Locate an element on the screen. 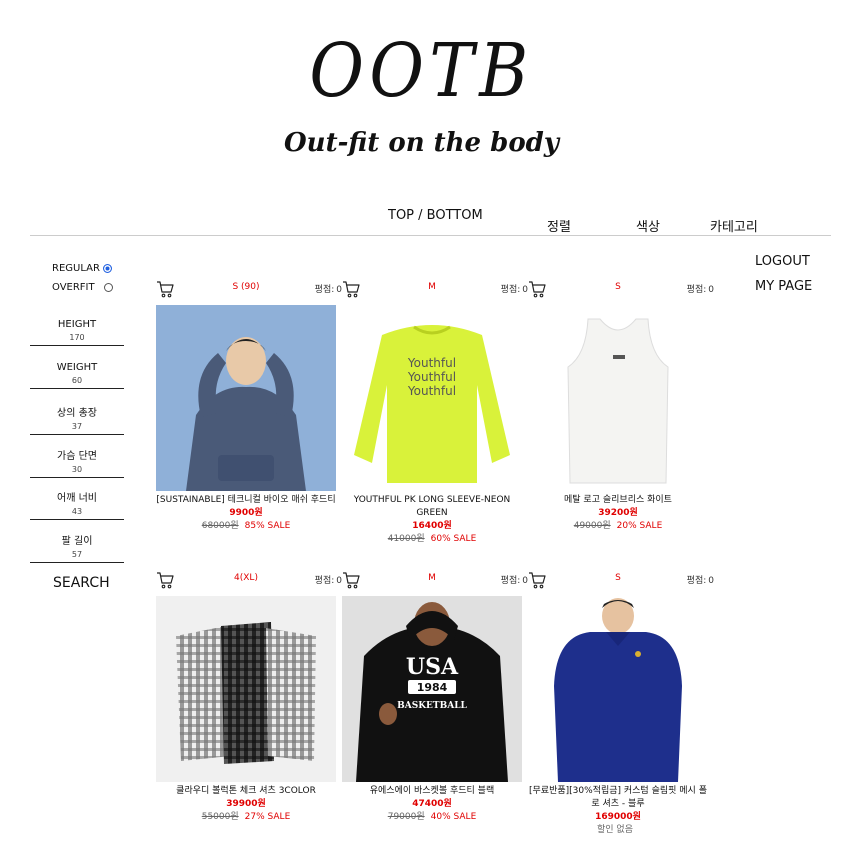 The image size is (843, 844). product-original-price: 할인 없음 is located at coordinates (615, 830).